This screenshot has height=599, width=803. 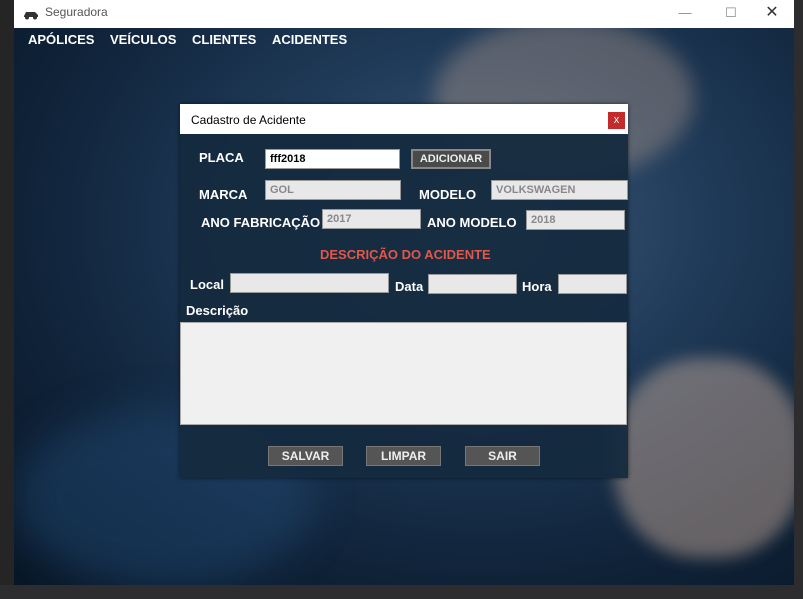 What do you see at coordinates (31, 16) in the screenshot?
I see `car-icon` at bounding box center [31, 16].